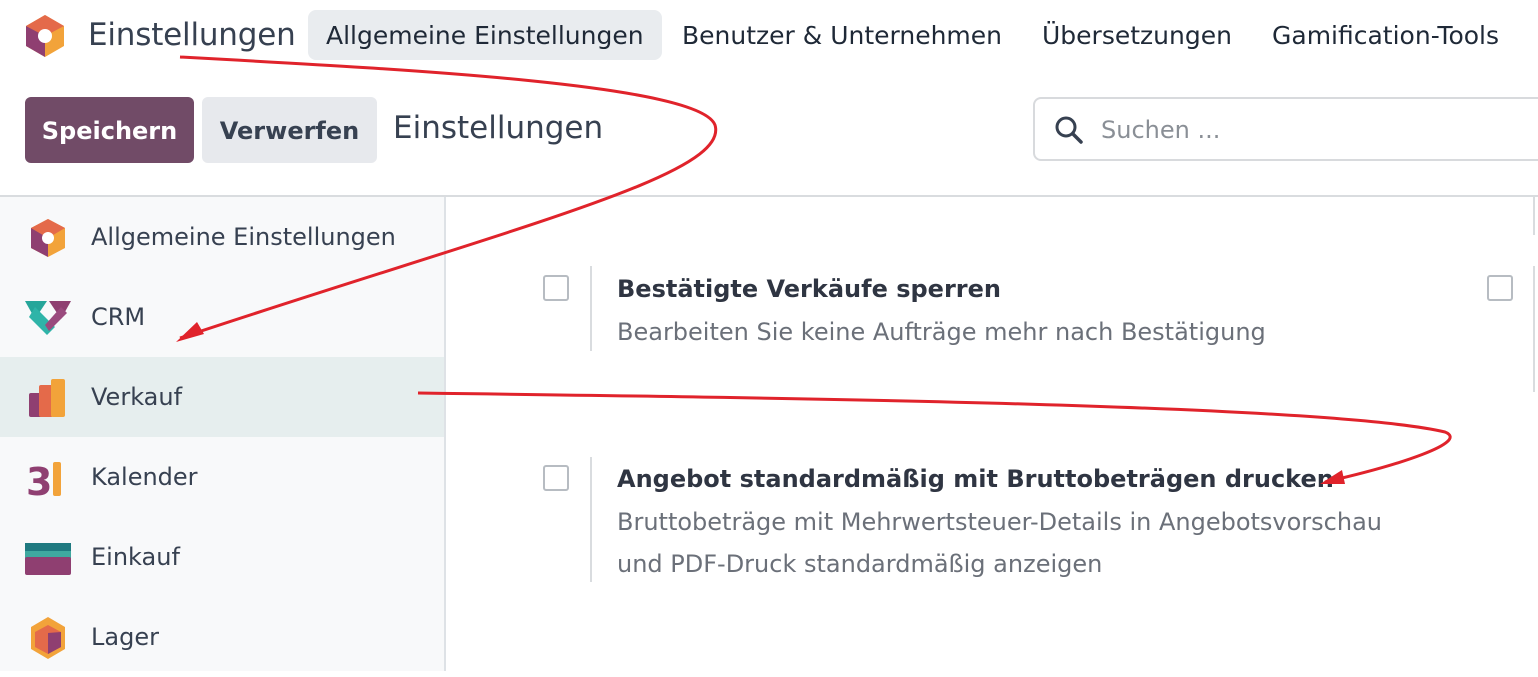 The width and height of the screenshot is (1538, 677). I want to click on lock-confirmed-sales-checkbox, so click(556, 288).